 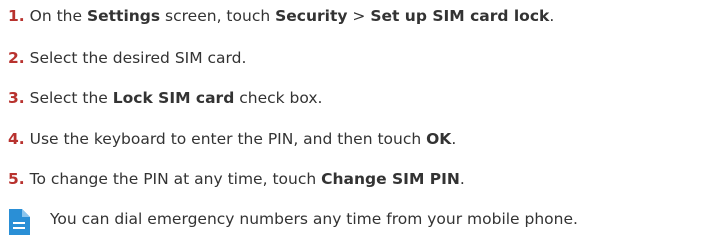 What do you see at coordinates (138, 58) in the screenshot?
I see `step-text: Select the desired SIM card.` at bounding box center [138, 58].